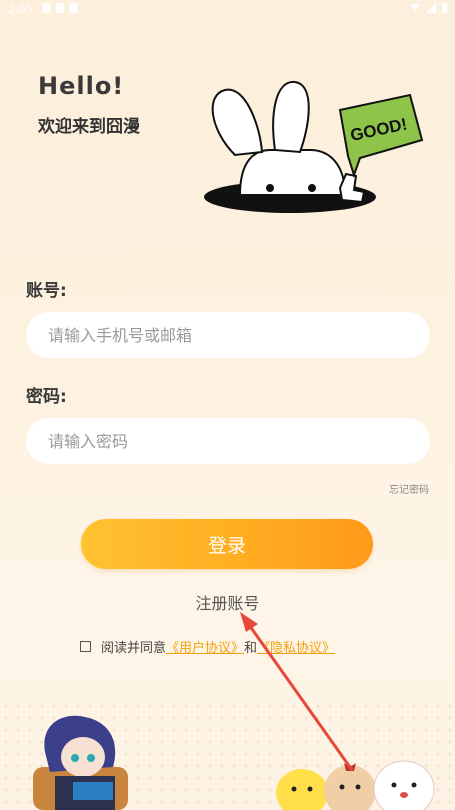 The height and width of the screenshot is (810, 455). I want to click on agreement-row: 阅读并同意 《用户协议》 和 《隐私协议》, so click(207, 646).